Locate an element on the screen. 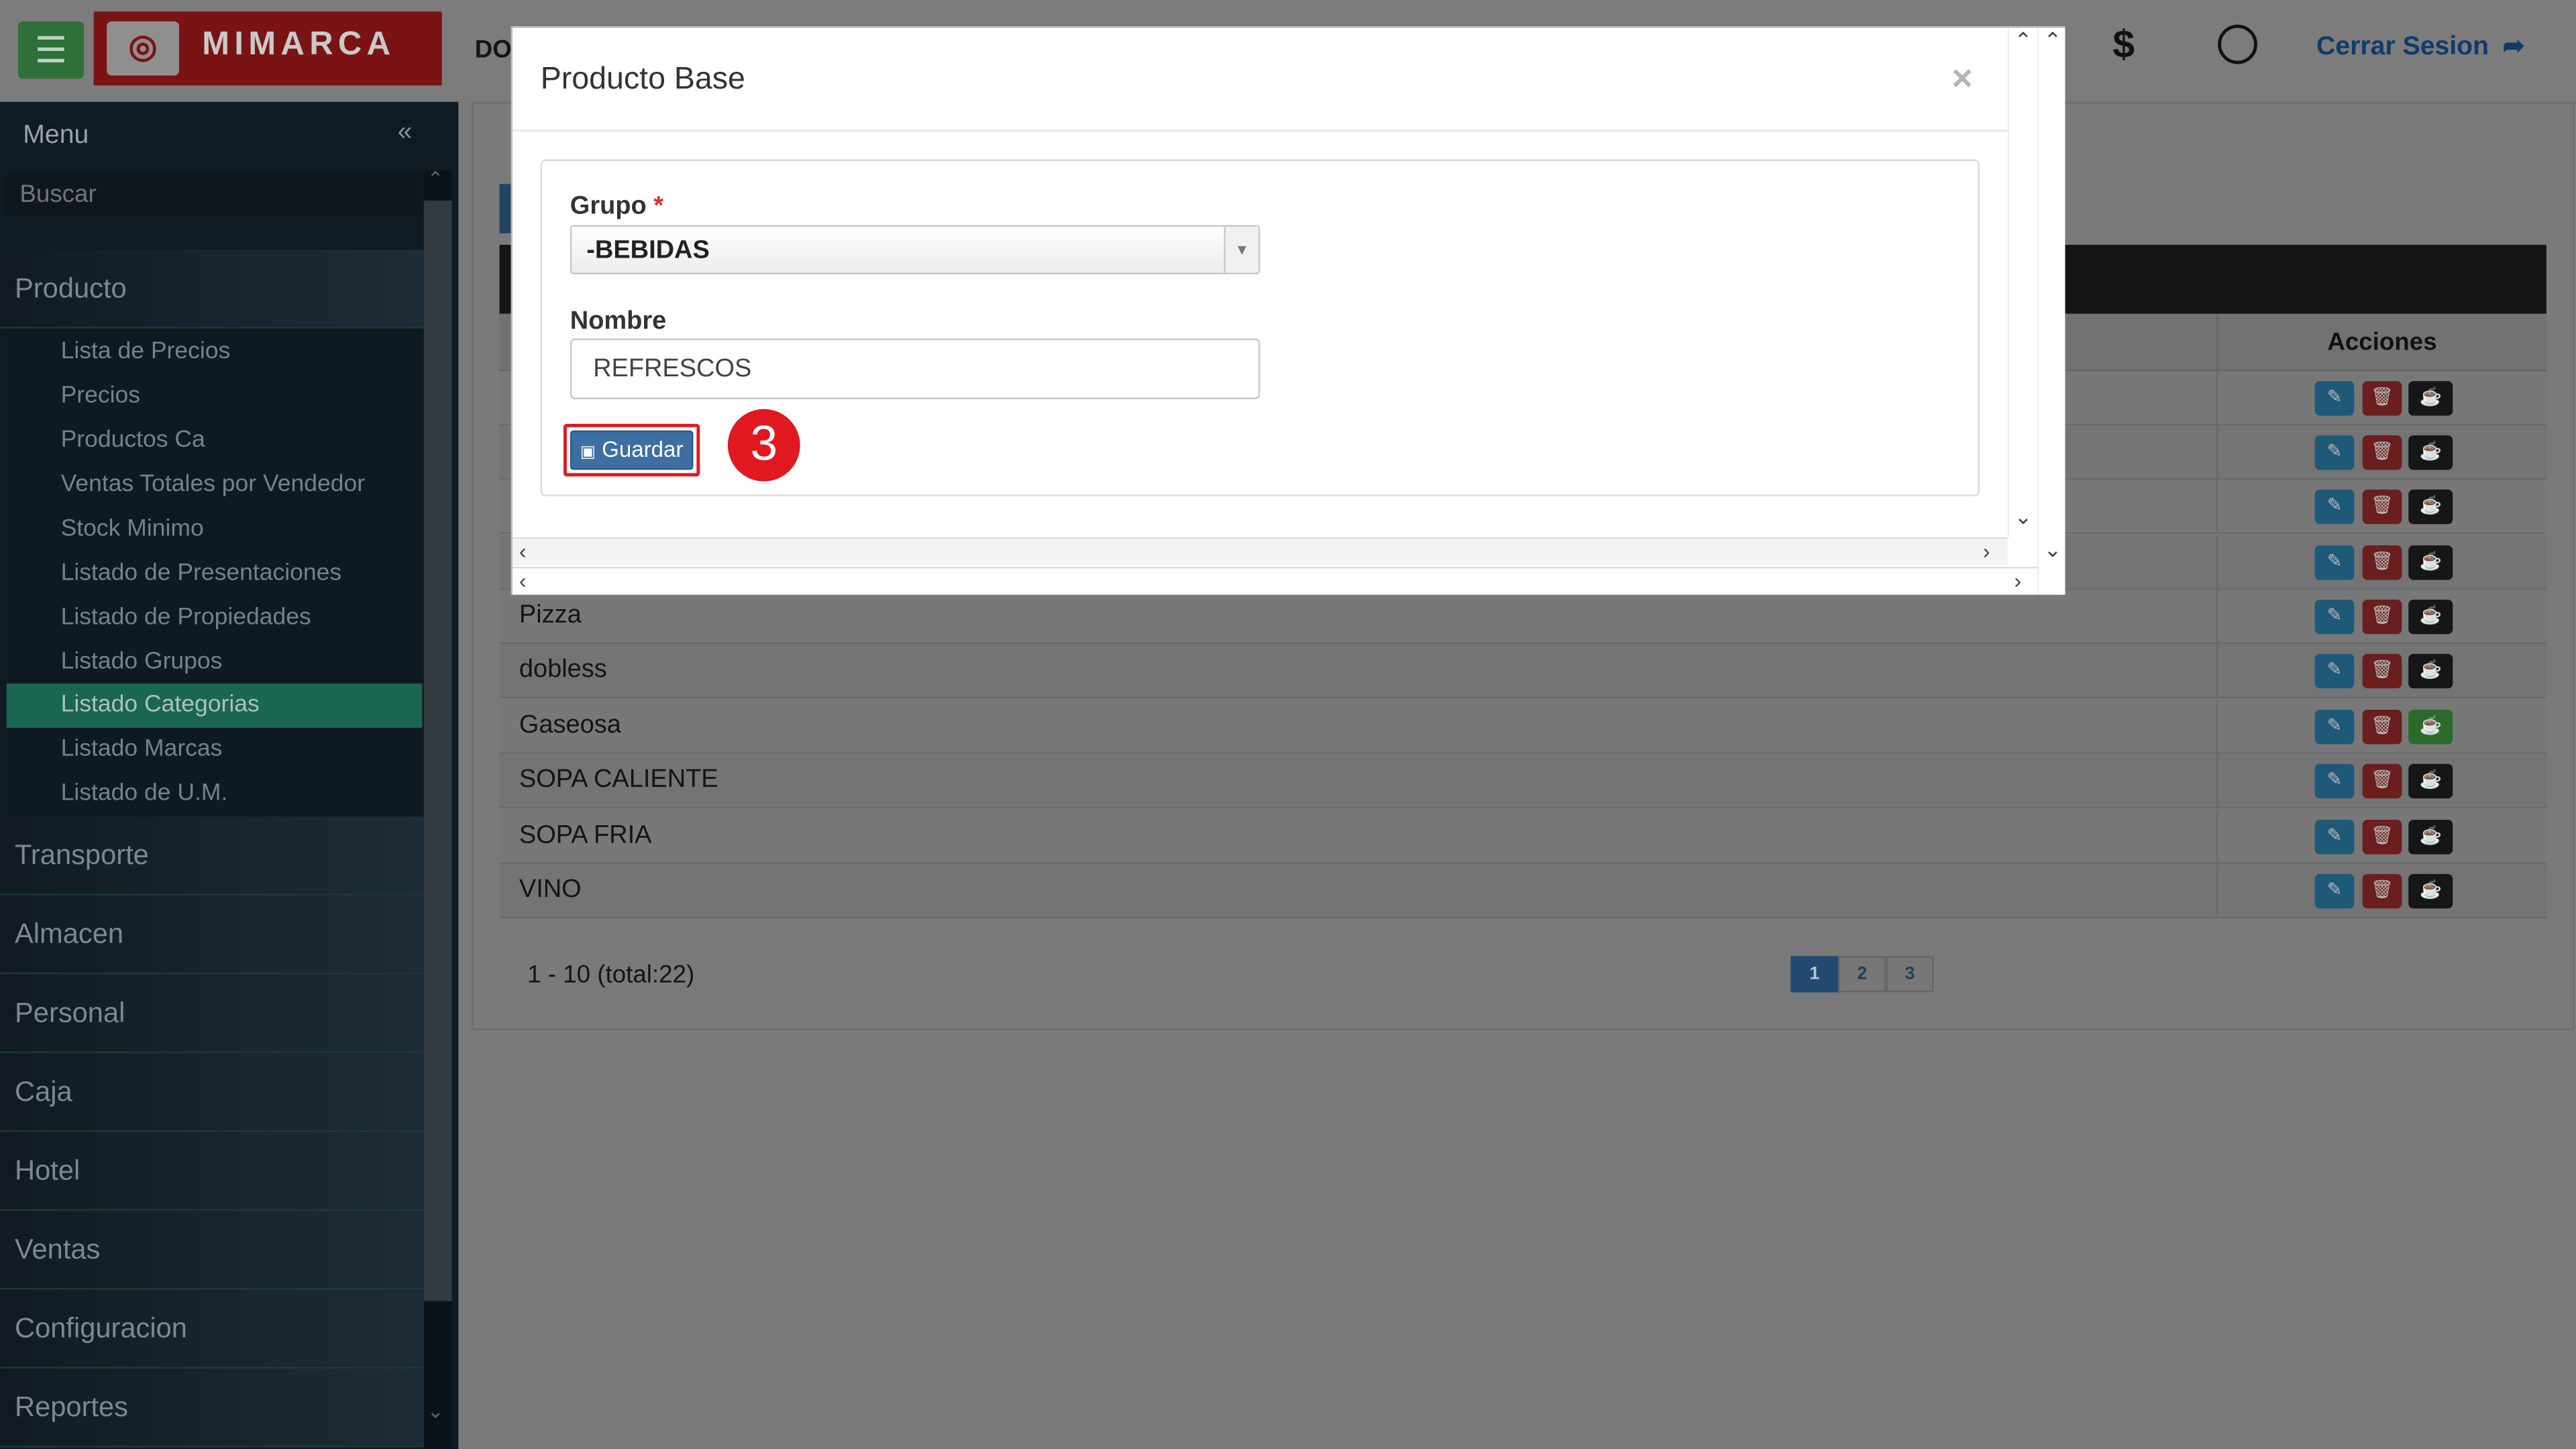 This screenshot has width=2576, height=1449. row-name: SOPA CALIENTE is located at coordinates (618, 779).